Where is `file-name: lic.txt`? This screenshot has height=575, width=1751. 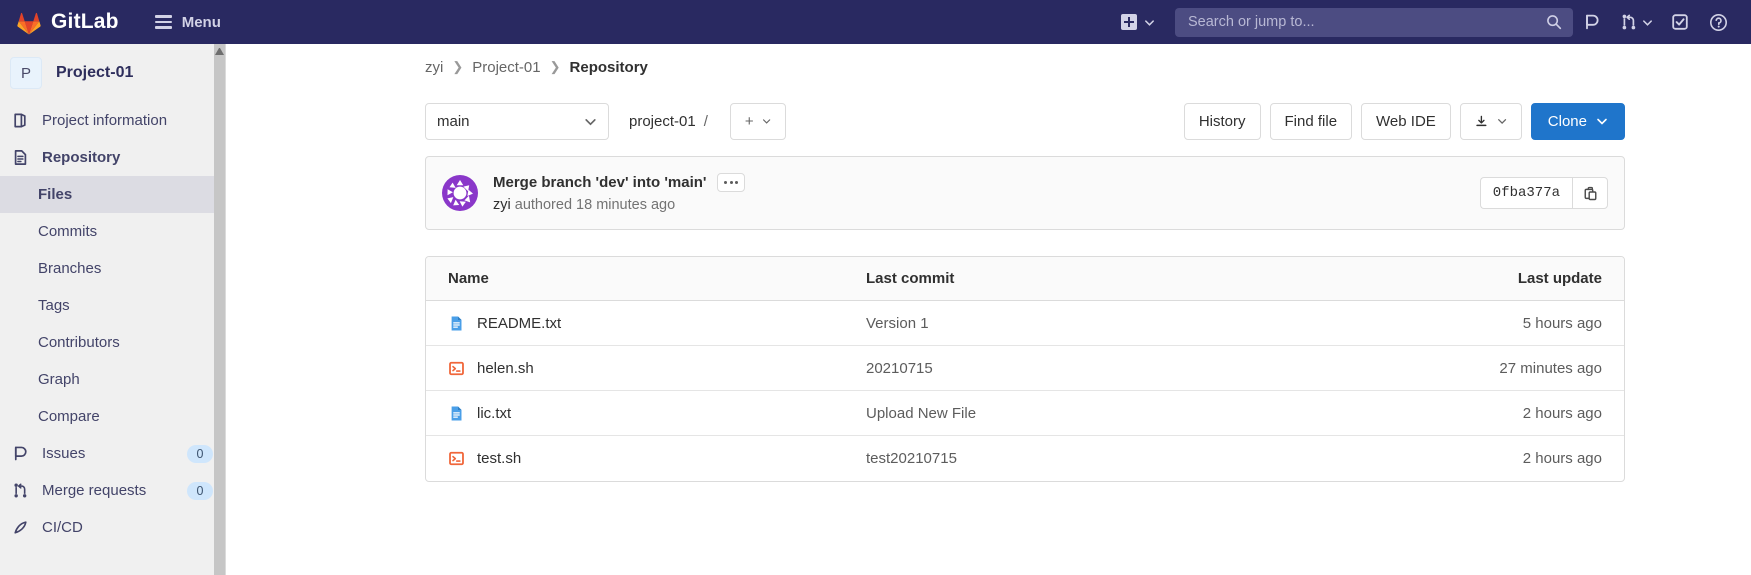 file-name: lic.txt is located at coordinates (494, 413).